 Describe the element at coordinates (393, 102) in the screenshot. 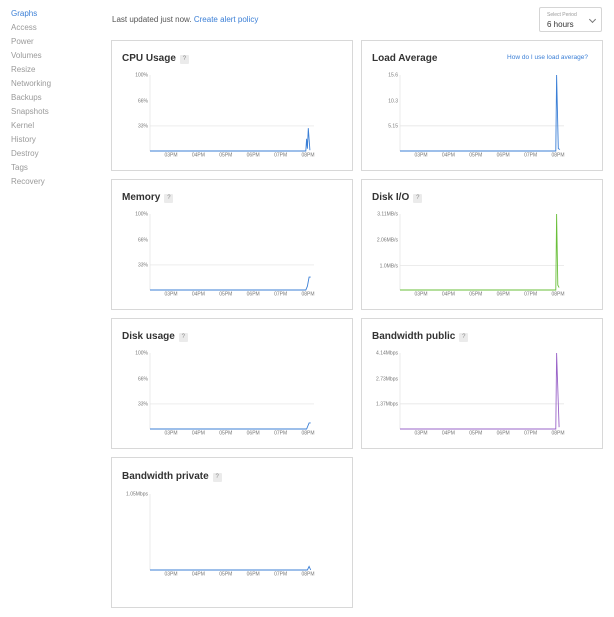

I see `y-tick-label: 10.3` at that location.